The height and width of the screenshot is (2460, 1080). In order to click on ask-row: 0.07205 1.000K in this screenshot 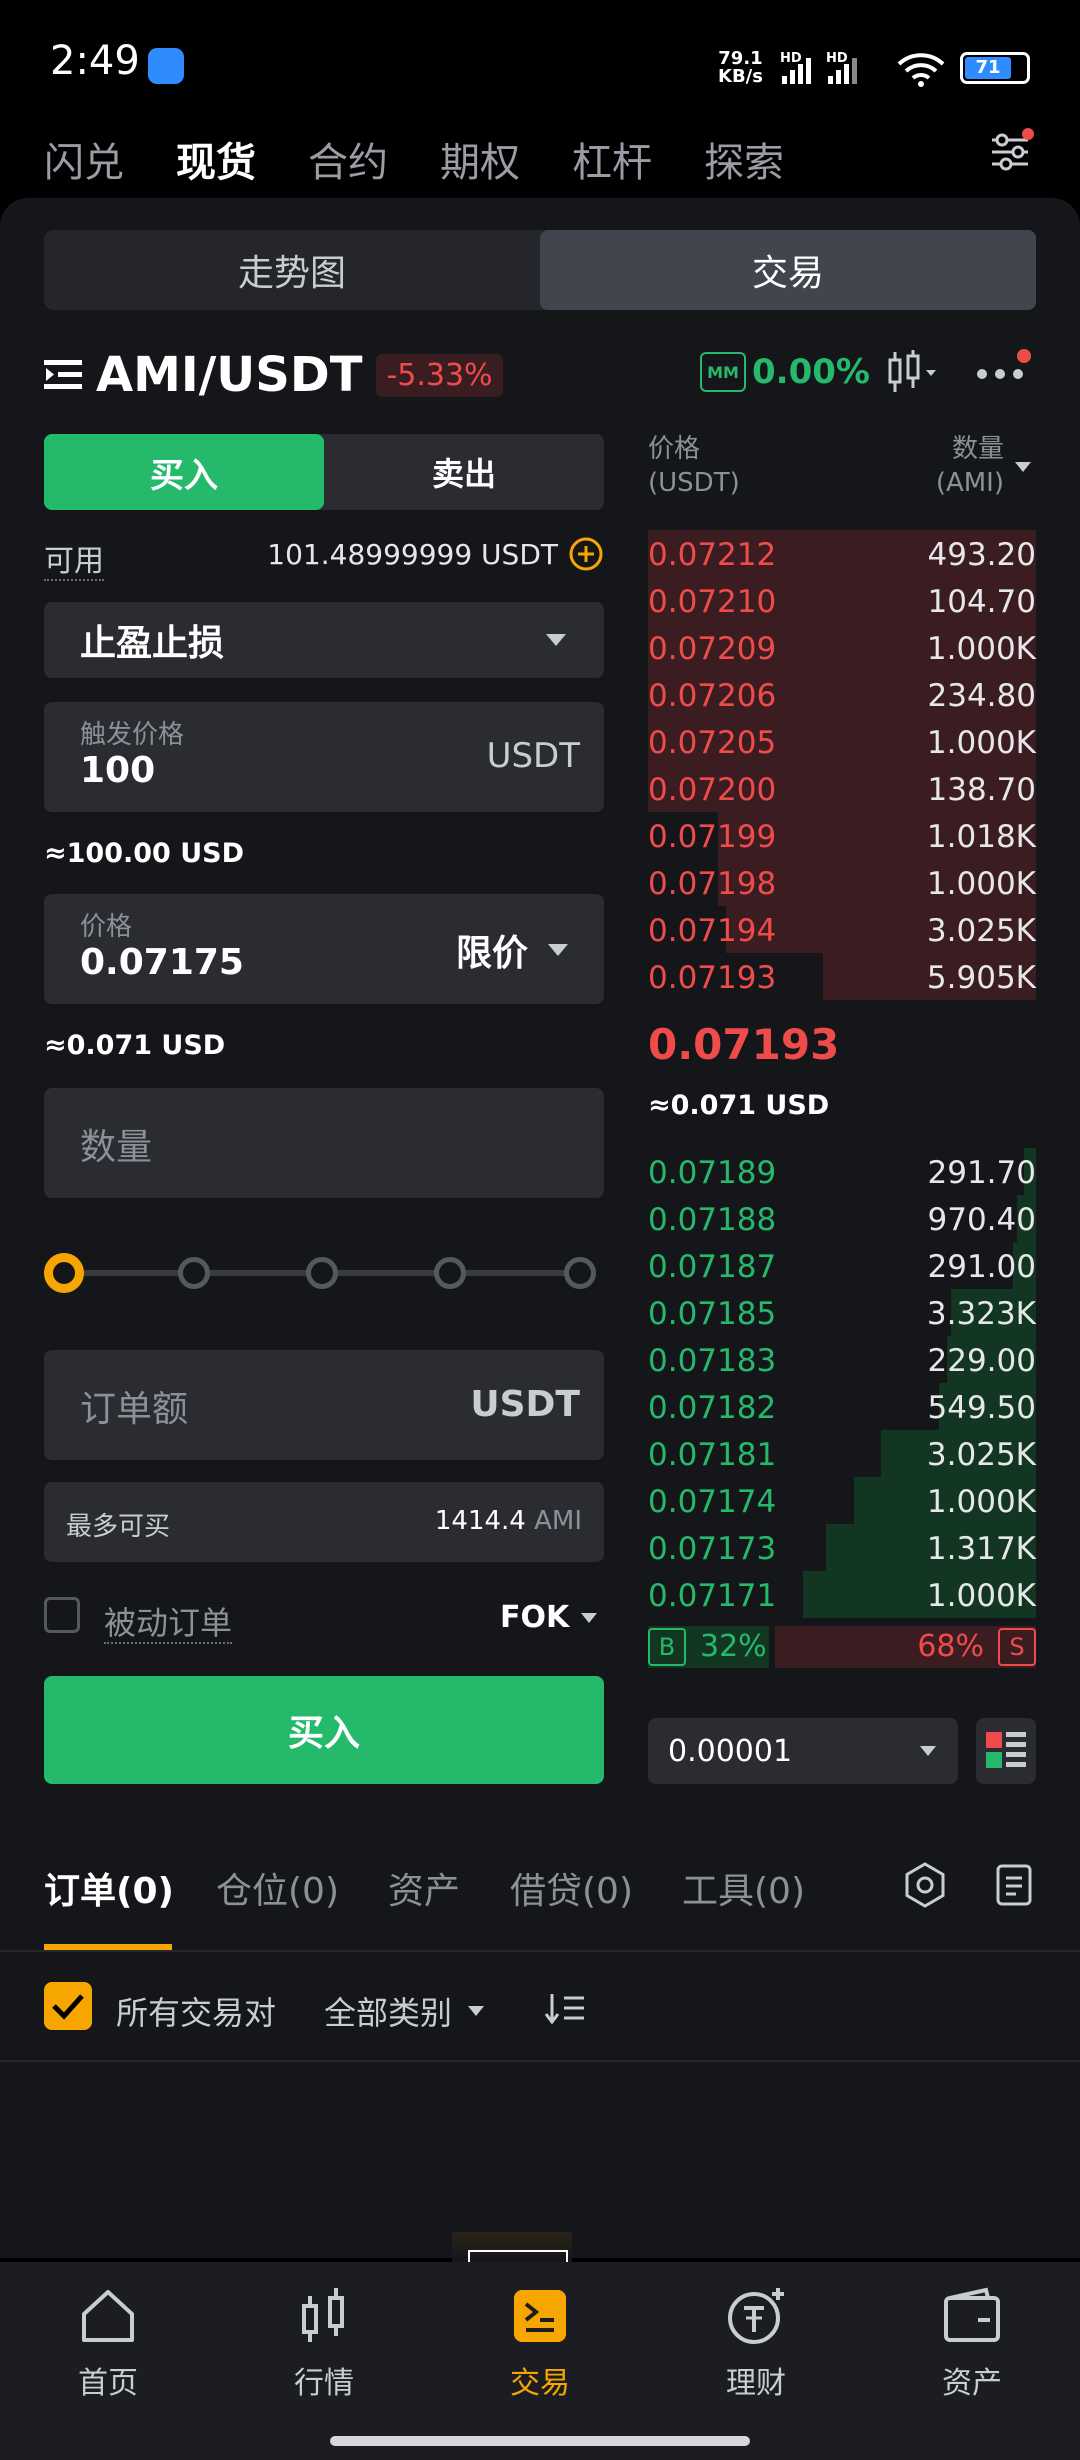, I will do `click(842, 741)`.